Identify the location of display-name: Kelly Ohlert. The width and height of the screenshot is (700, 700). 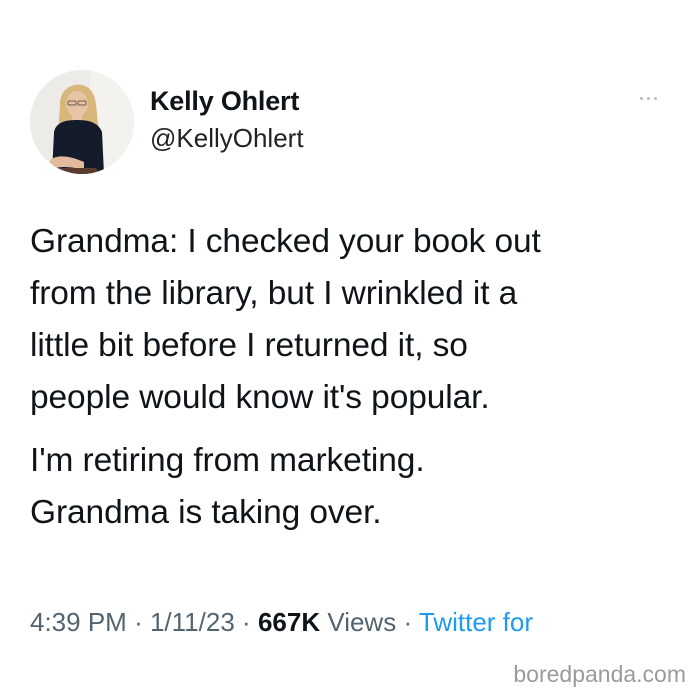
(224, 101).